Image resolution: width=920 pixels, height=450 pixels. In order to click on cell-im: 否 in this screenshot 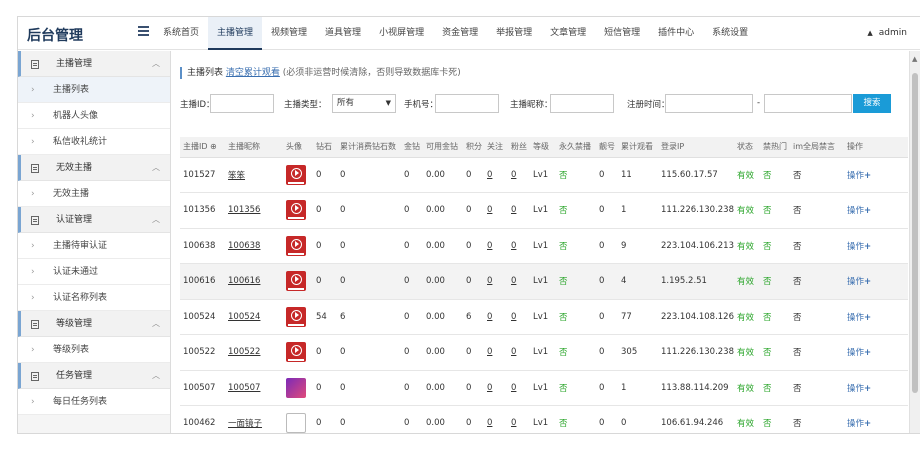, I will do `click(817, 317)`.